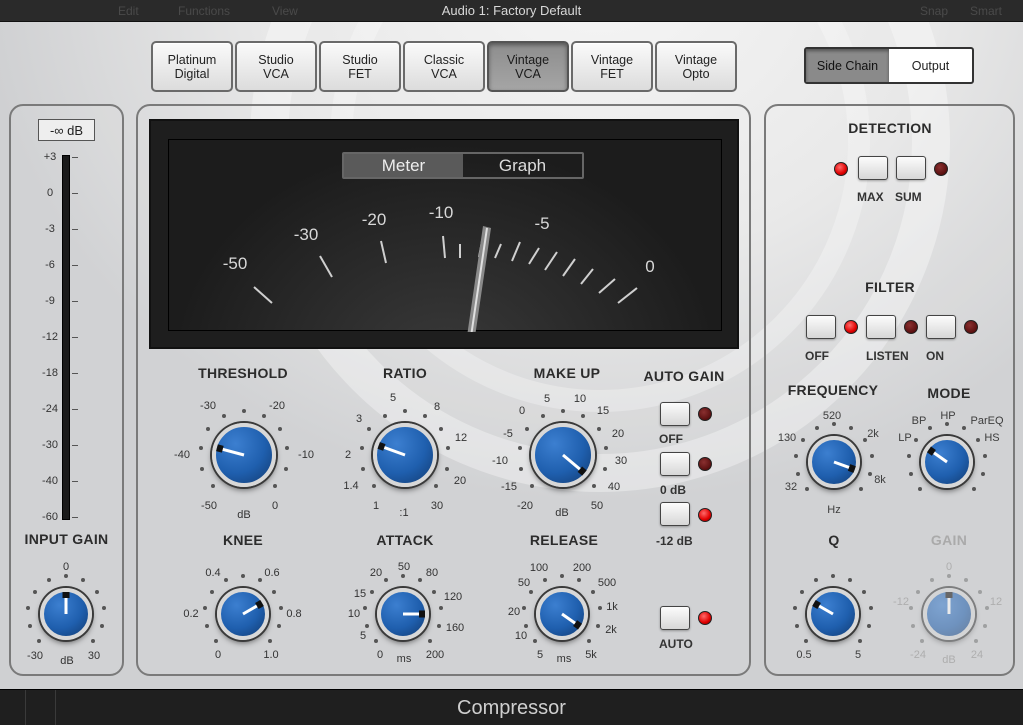 Image resolution: width=1023 pixels, height=725 pixels. Describe the element at coordinates (524, 583) in the screenshot. I see `knob-tick-label: 50` at that location.